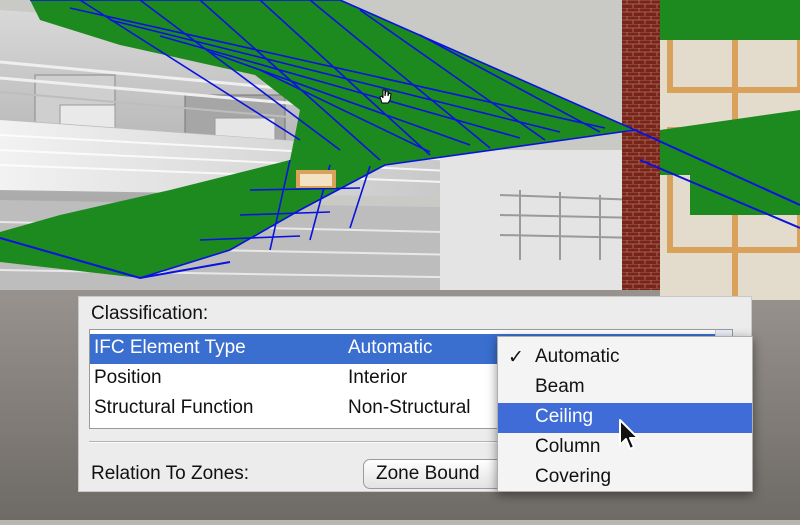 Image resolution: width=800 pixels, height=525 pixels. What do you see at coordinates (564, 416) in the screenshot?
I see `menu-item-label: Ceiling` at bounding box center [564, 416].